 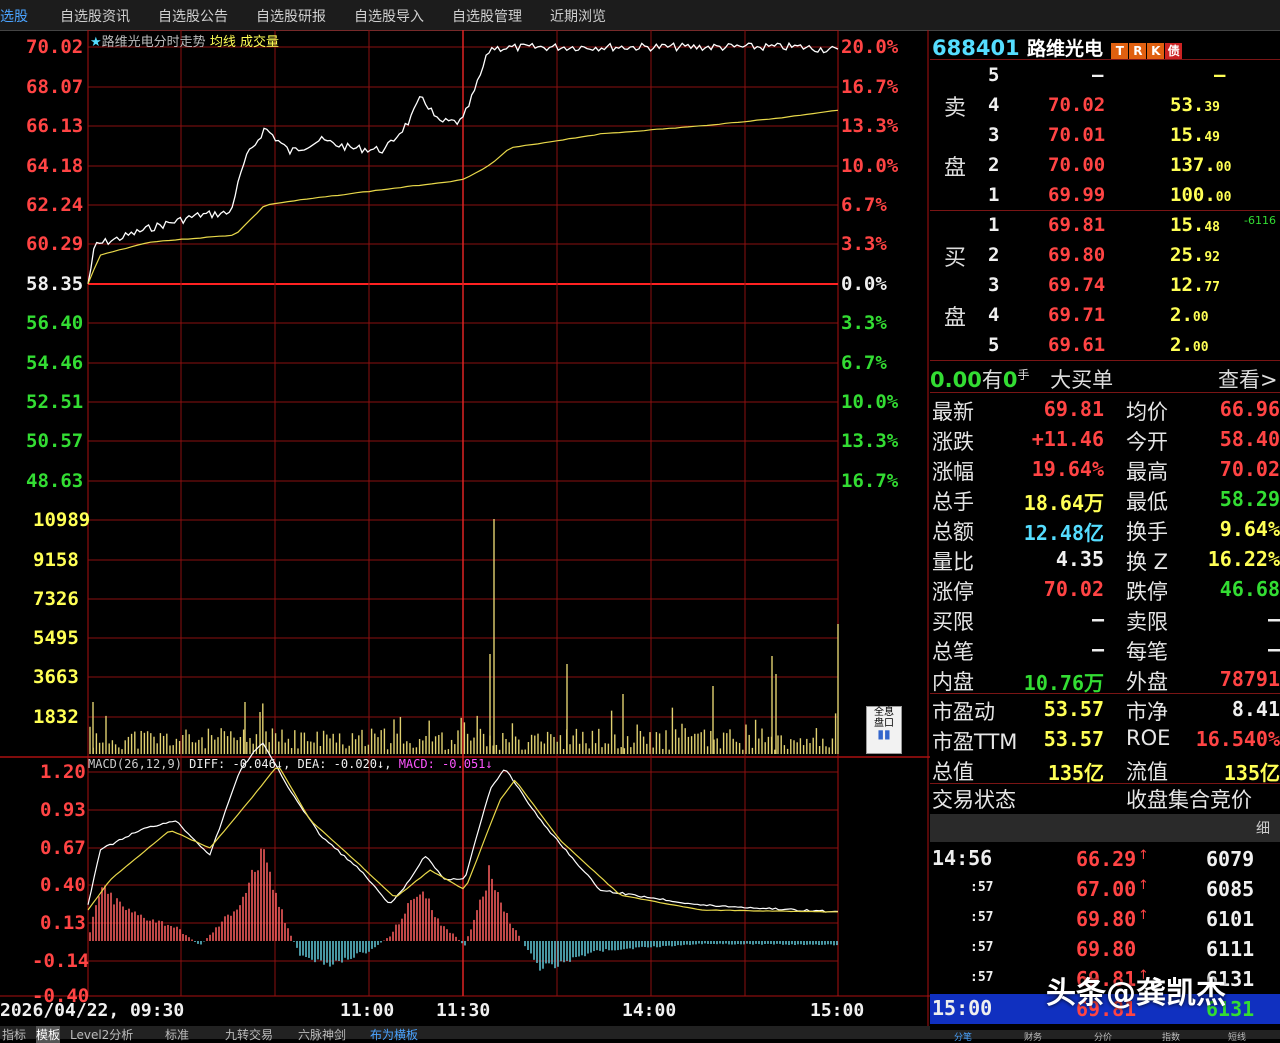 What do you see at coordinates (1200, 195) in the screenshot?
I see `sell-volume: 100.00` at bounding box center [1200, 195].